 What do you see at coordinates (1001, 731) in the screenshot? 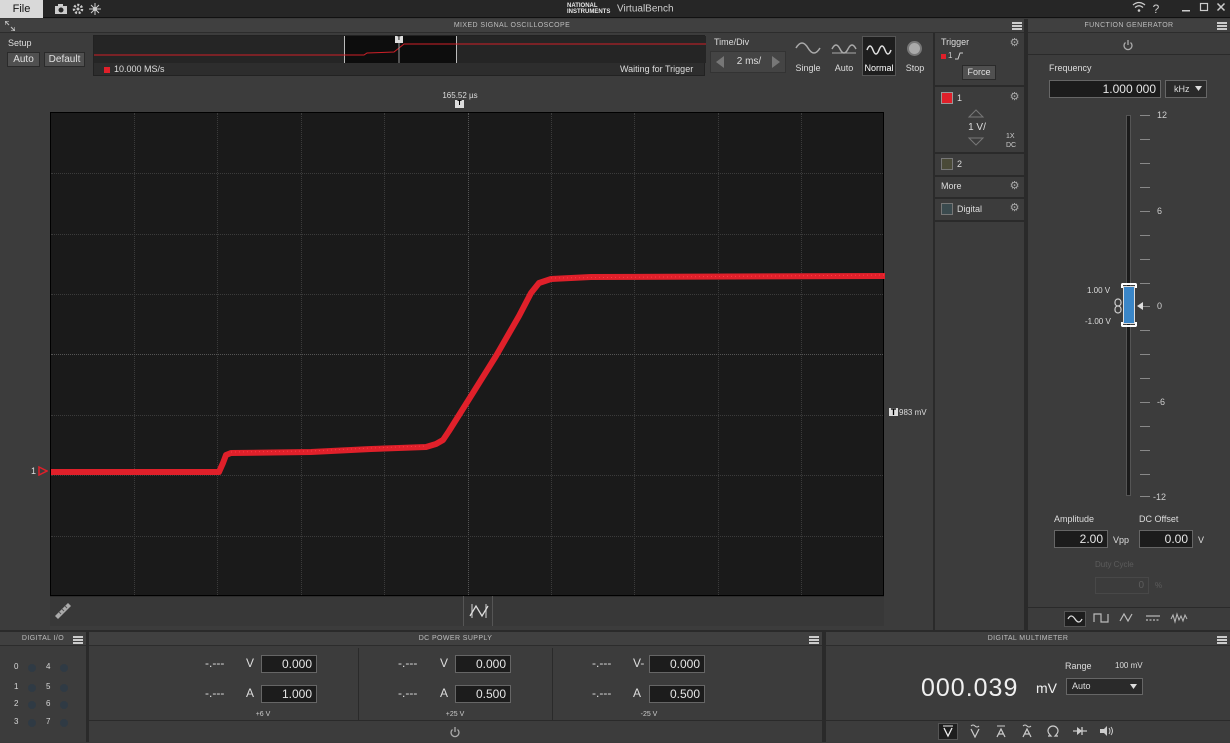
I see `dc-current-icon` at bounding box center [1001, 731].